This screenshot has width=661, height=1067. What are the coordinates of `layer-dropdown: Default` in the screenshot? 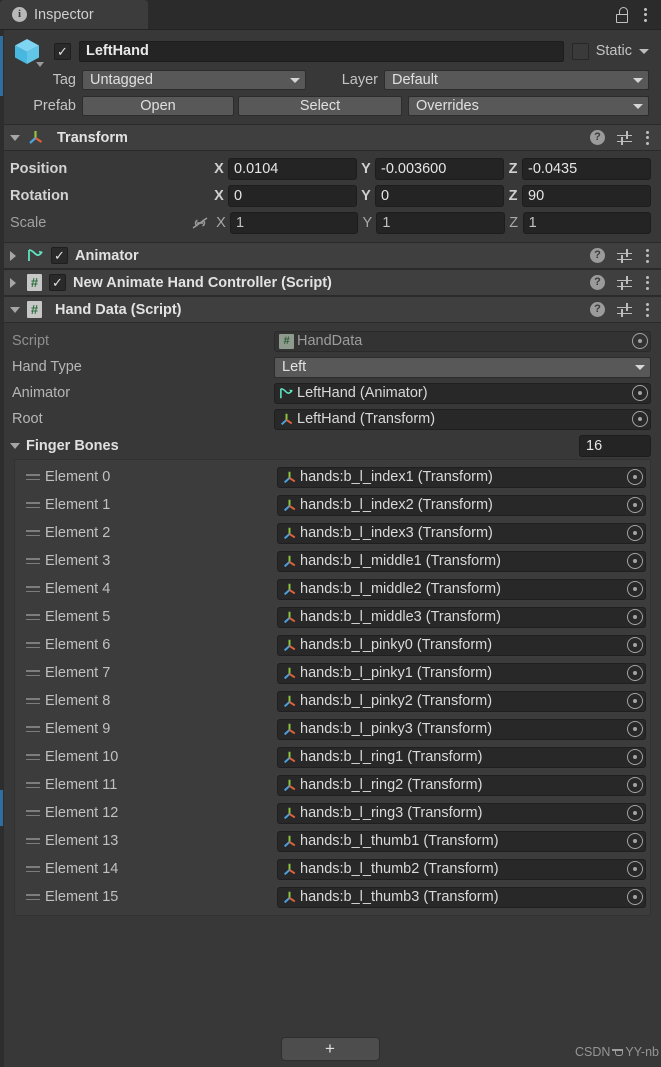 It's located at (516, 80).